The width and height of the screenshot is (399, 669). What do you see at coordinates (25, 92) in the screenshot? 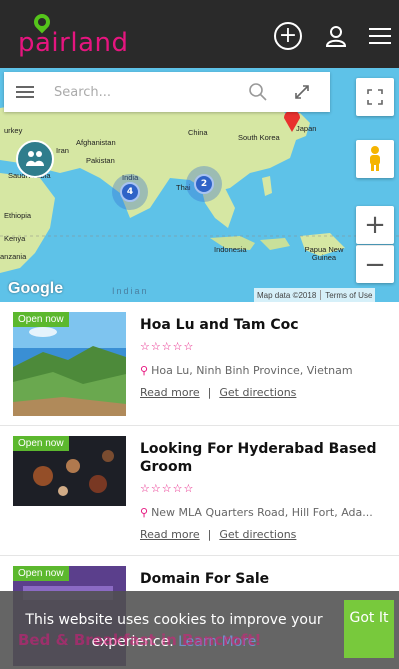
I see `search-menu-icon` at bounding box center [25, 92].